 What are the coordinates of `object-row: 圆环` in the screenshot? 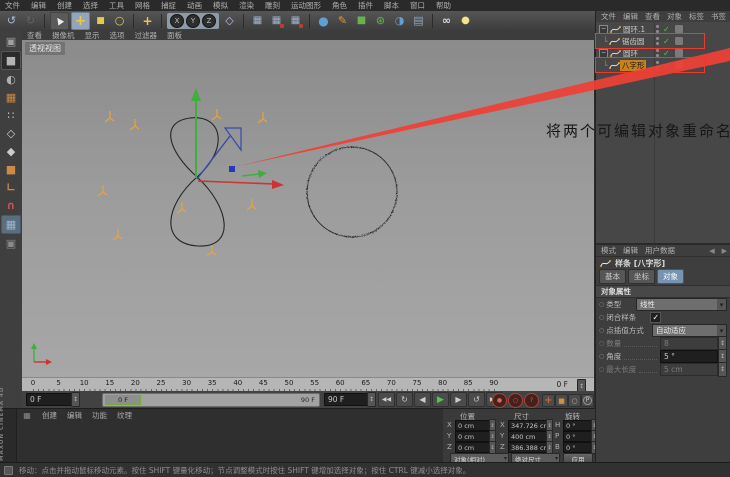 It's located at (663, 53).